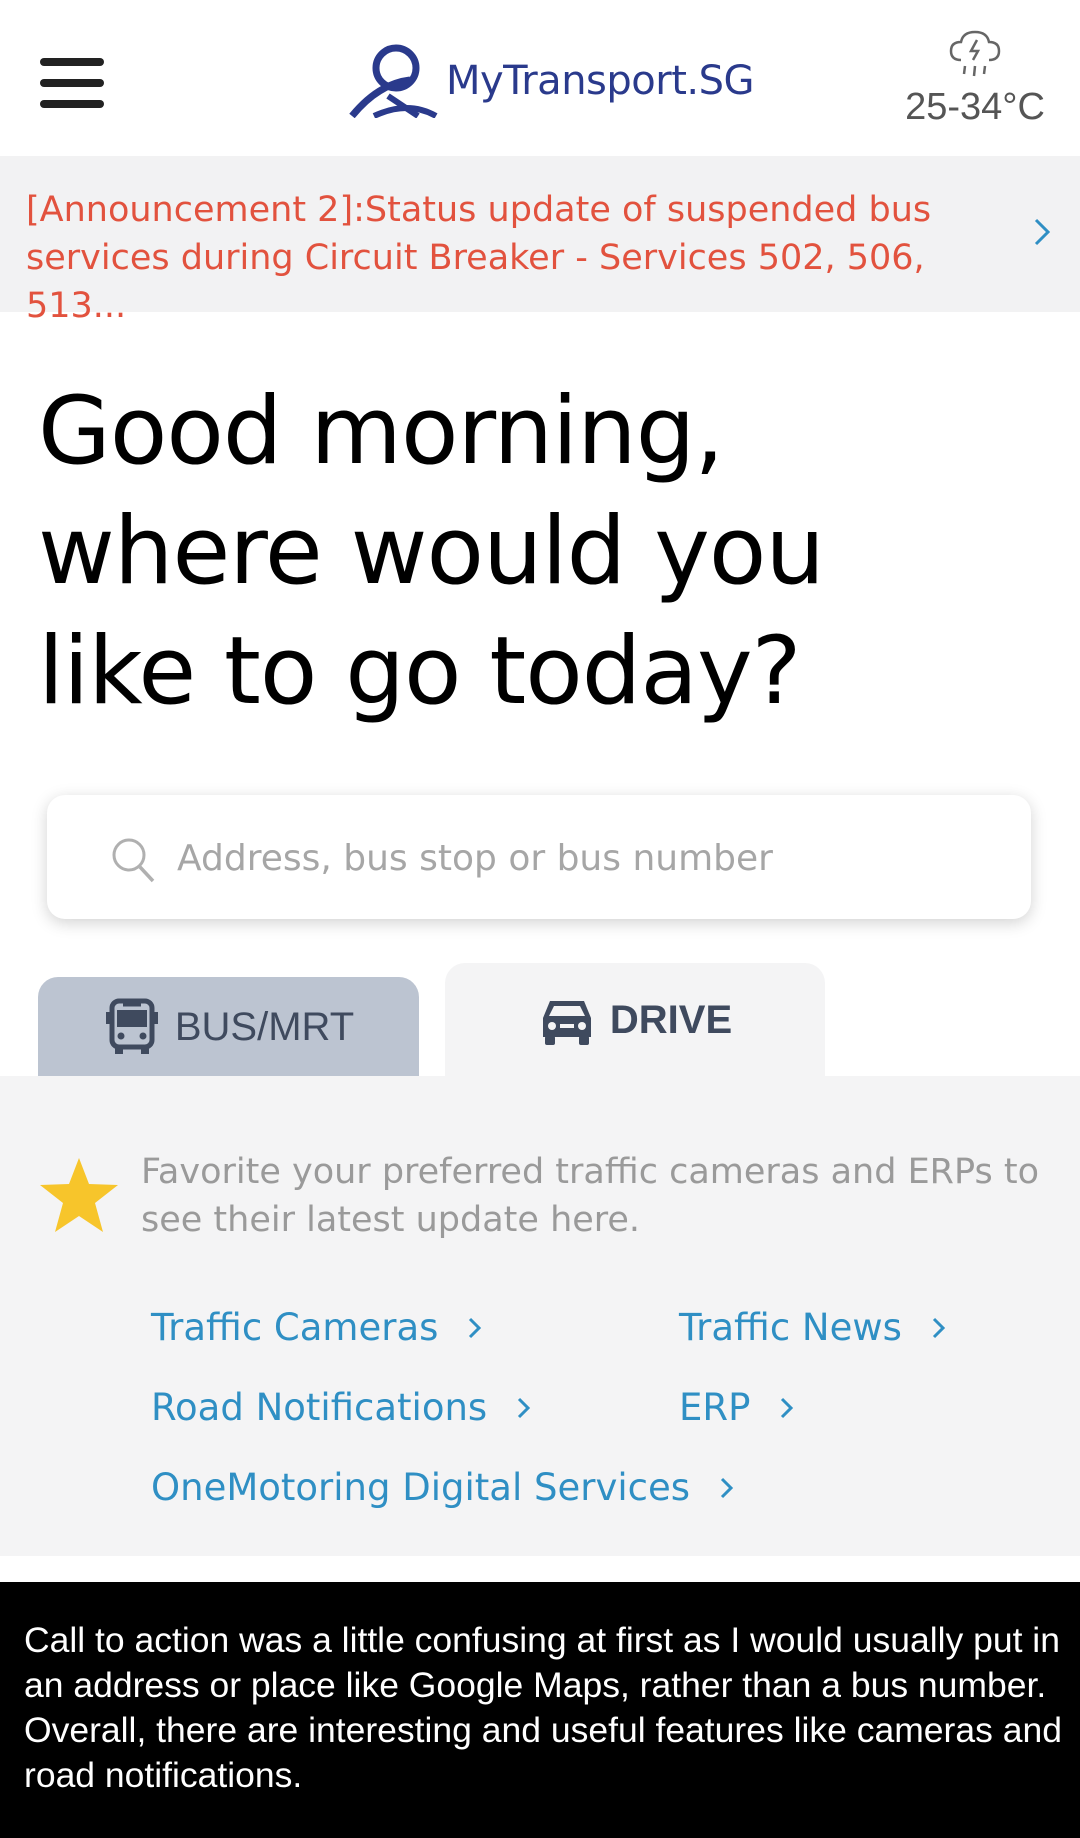 The width and height of the screenshot is (1080, 1838). I want to click on weather-widget: 25-34°C, so click(975, 78).